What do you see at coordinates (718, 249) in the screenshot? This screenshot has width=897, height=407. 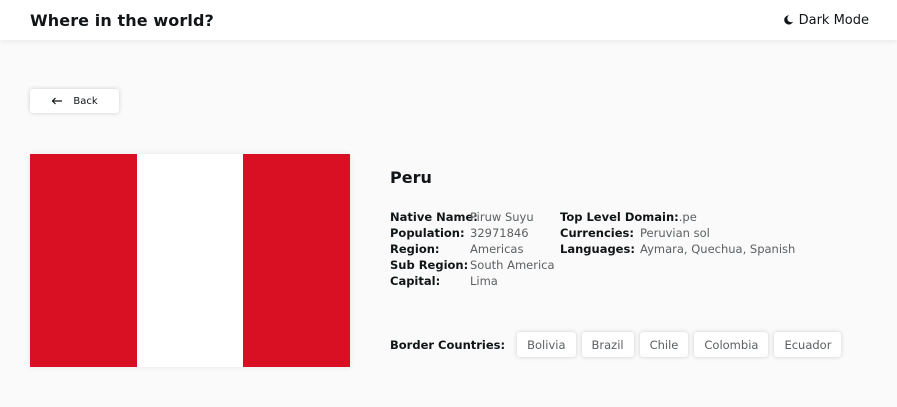 I see `languages-value: Aymara, Quechua, Spanish` at bounding box center [718, 249].